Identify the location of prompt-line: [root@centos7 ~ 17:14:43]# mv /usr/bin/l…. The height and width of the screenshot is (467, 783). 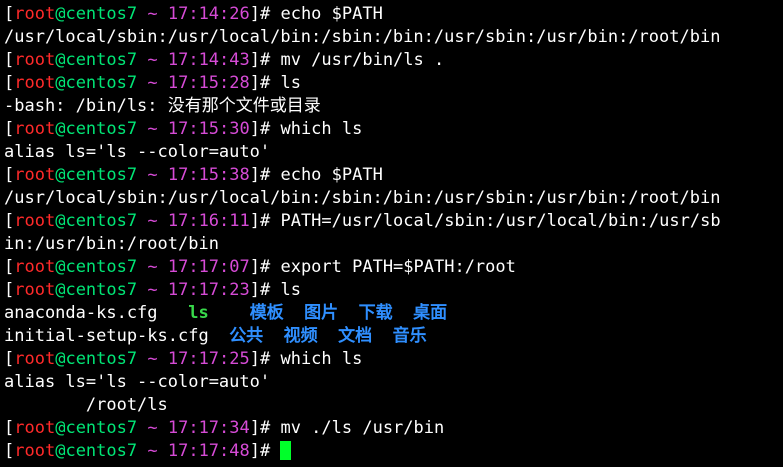
(393, 60).